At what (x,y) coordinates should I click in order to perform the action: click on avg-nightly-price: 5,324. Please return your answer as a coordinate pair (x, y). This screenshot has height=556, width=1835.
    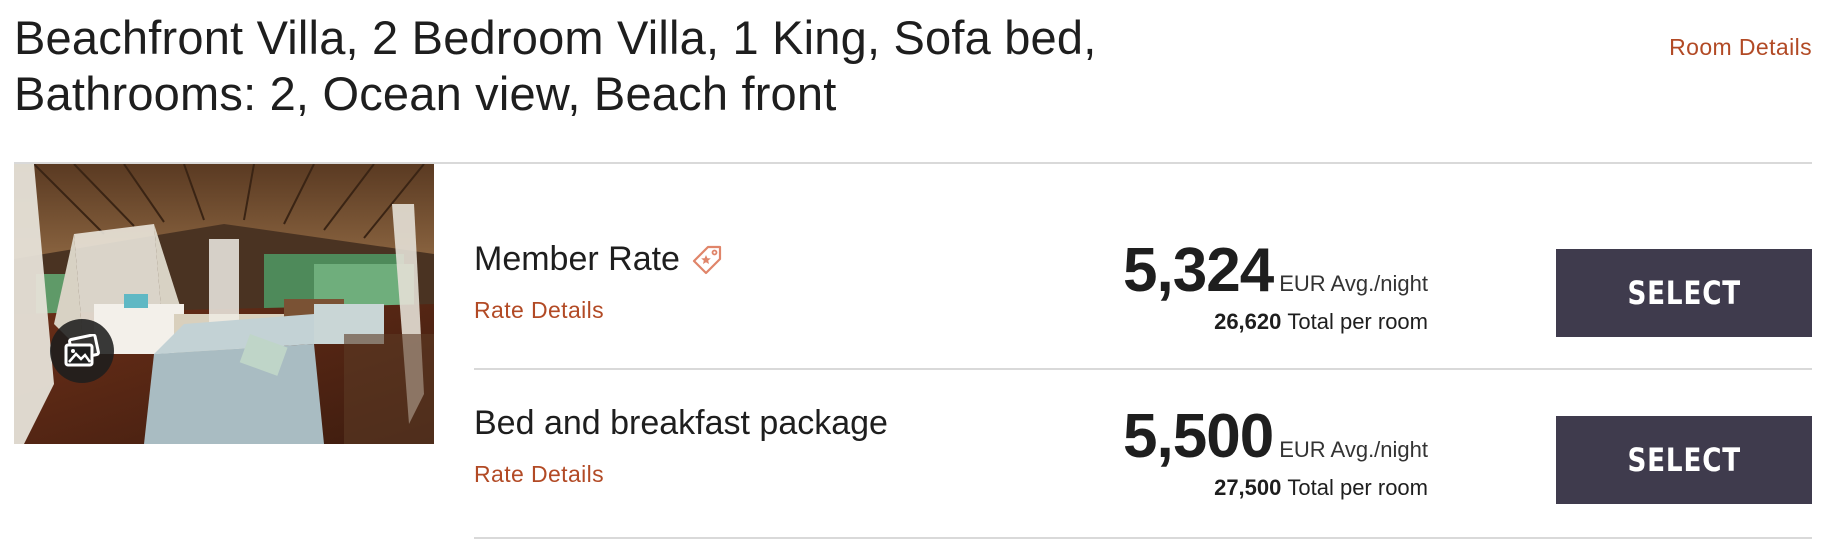
    Looking at the image, I should click on (1198, 270).